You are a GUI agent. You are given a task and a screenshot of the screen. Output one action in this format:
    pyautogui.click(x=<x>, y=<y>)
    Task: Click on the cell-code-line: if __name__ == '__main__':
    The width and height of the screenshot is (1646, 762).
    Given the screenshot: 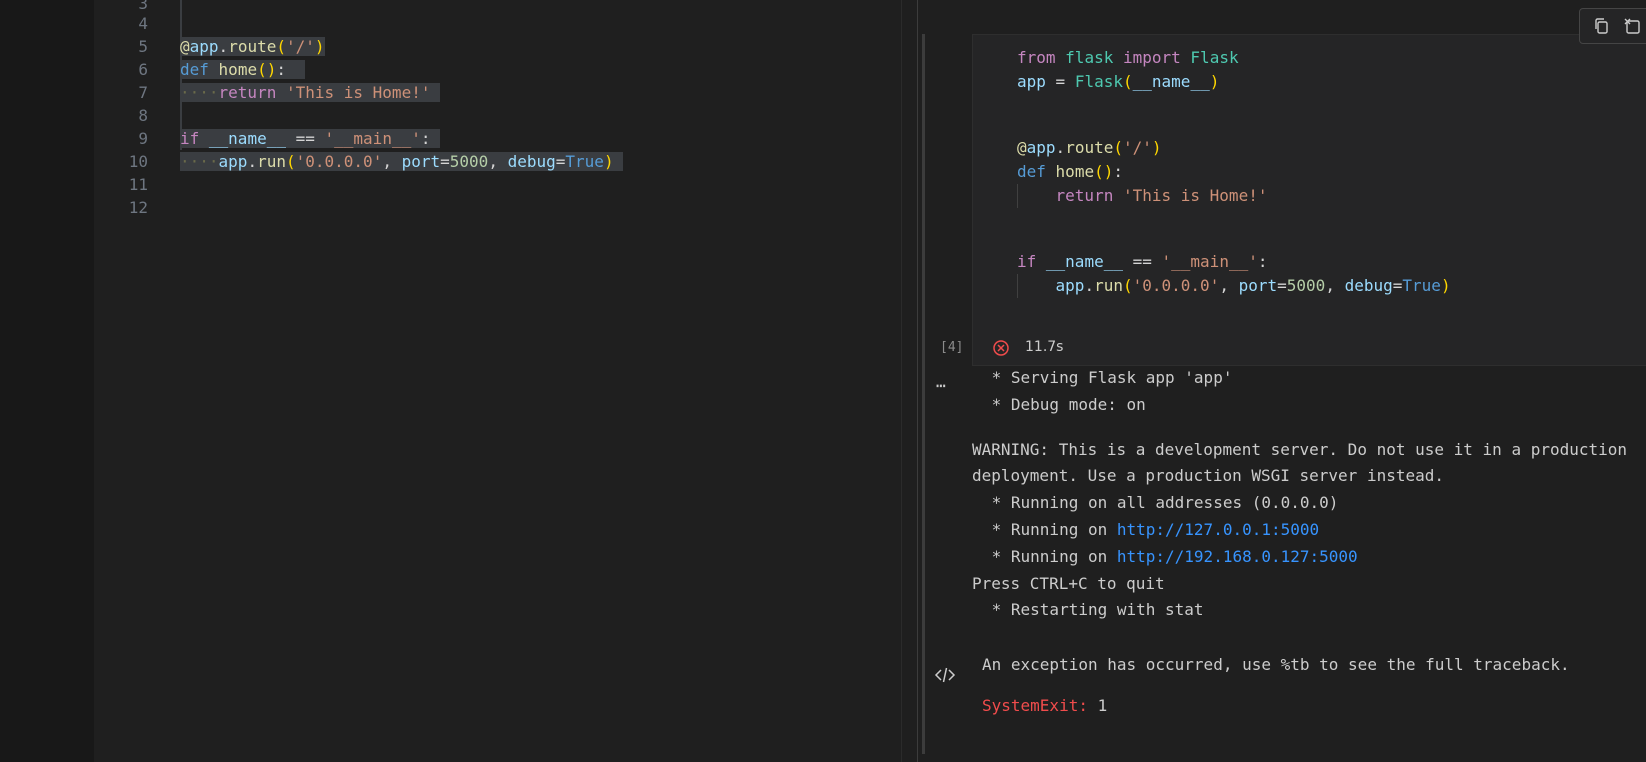 What is the action you would take?
    pyautogui.click(x=1142, y=261)
    